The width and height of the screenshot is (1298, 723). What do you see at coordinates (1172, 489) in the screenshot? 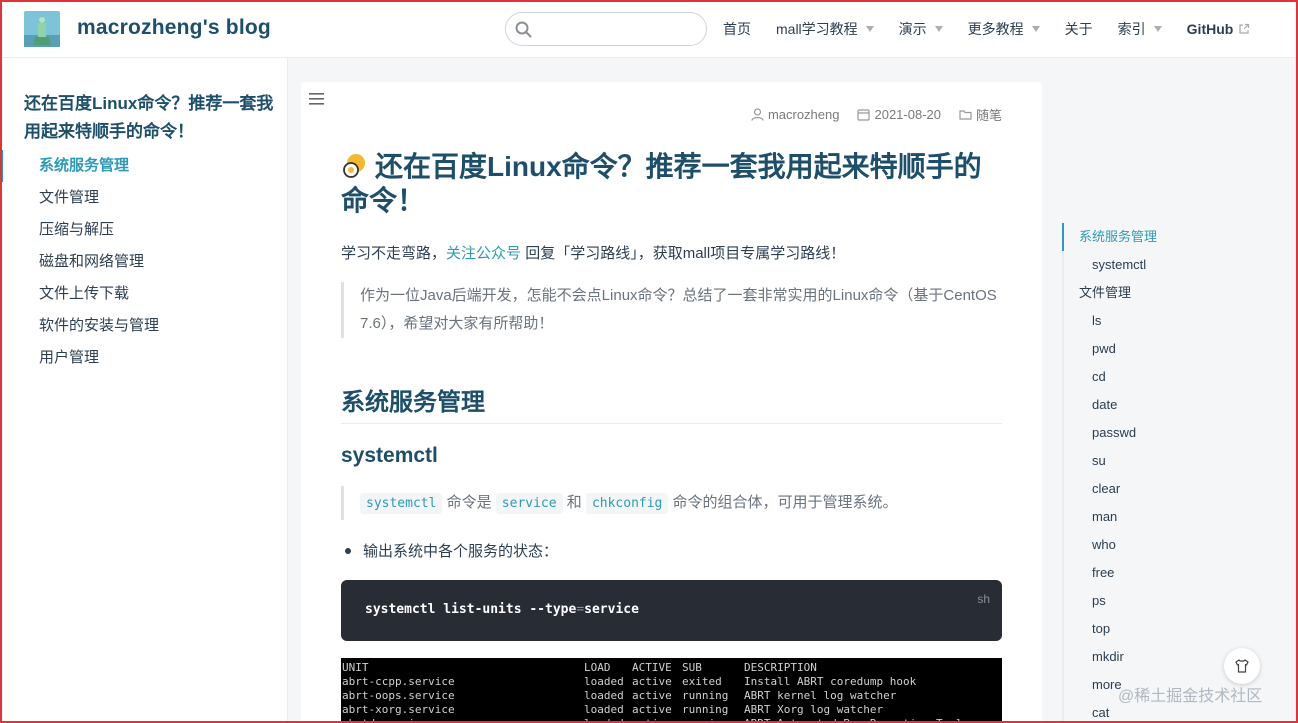
I see `toc-item: clear` at bounding box center [1172, 489].